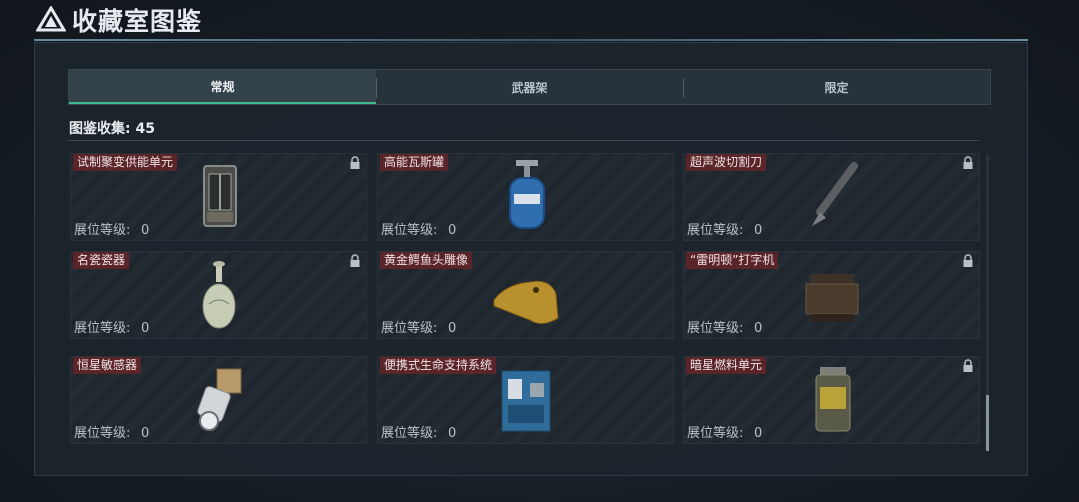 Image resolution: width=1079 pixels, height=502 pixels. I want to click on item-name: 名瓷瓷器, so click(101, 260).